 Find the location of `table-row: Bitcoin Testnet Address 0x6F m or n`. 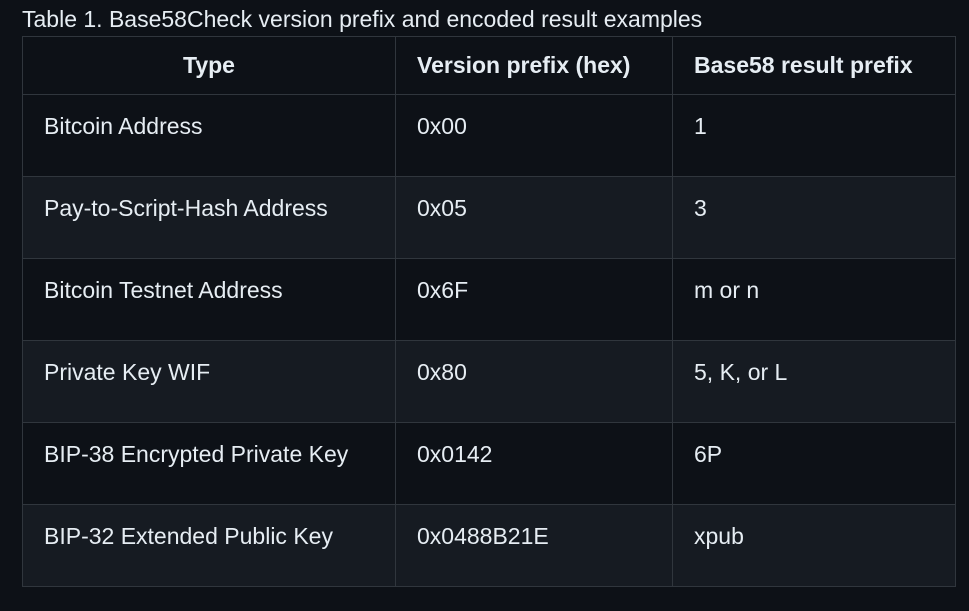

table-row: Bitcoin Testnet Address 0x6F m or n is located at coordinates (489, 299).